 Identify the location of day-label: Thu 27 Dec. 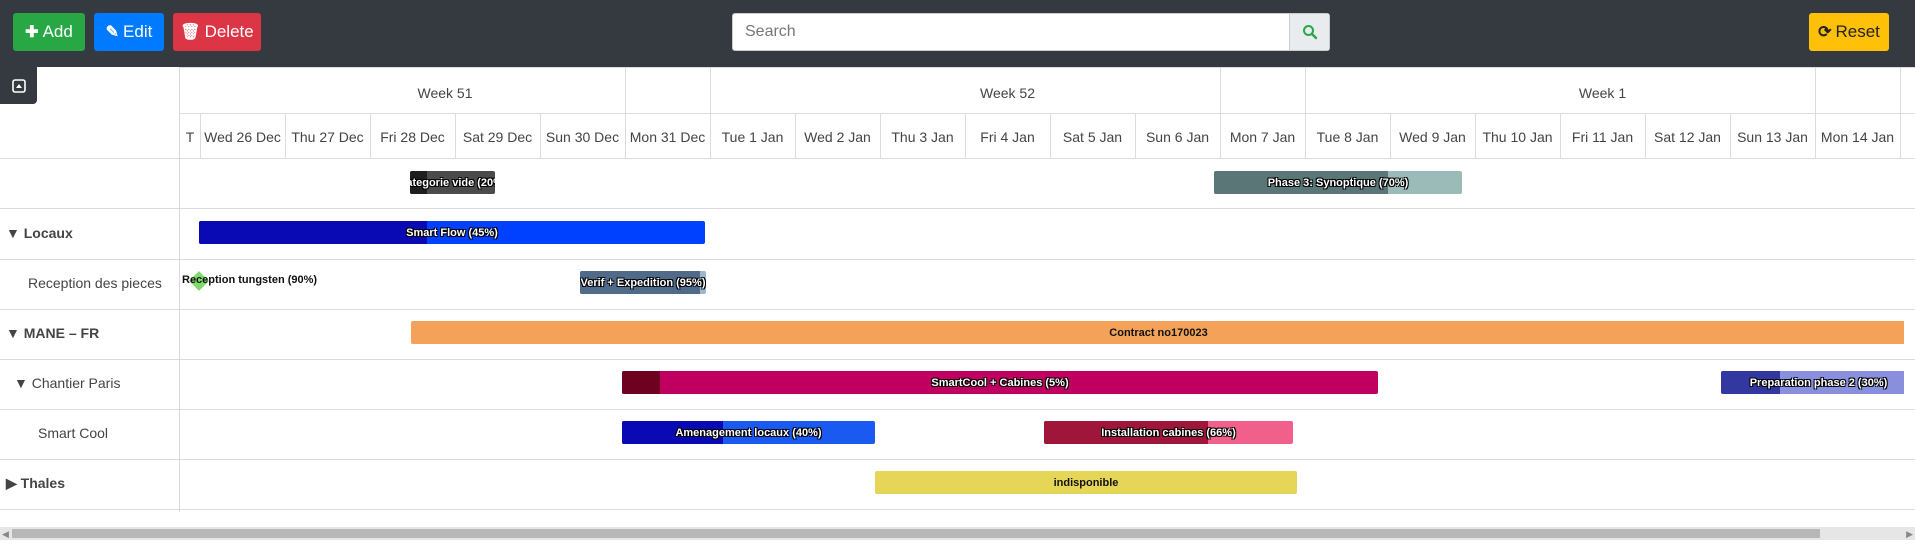
(327, 137).